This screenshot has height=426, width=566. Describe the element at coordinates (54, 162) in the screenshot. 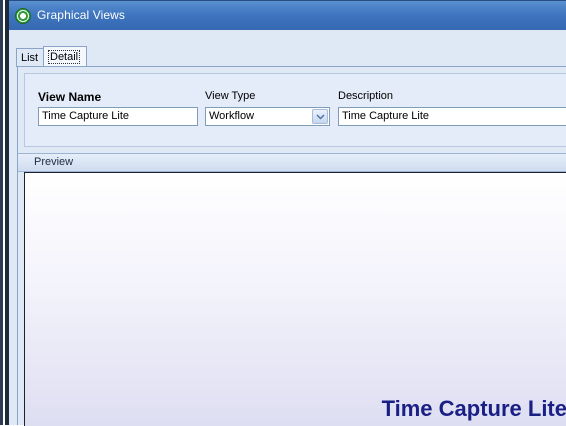

I see `preview-header-label: Preview` at that location.